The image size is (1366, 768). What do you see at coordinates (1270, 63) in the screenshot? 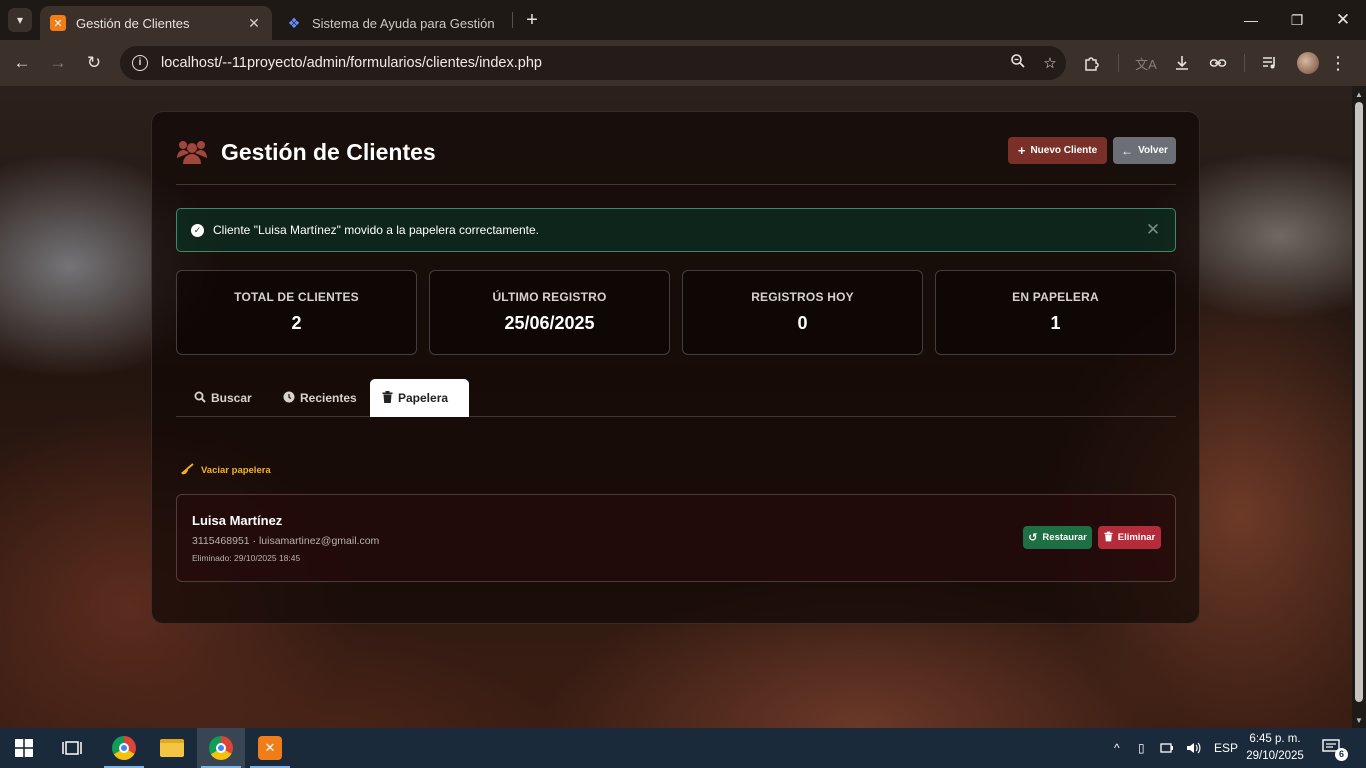
I see `media-control-icon` at bounding box center [1270, 63].